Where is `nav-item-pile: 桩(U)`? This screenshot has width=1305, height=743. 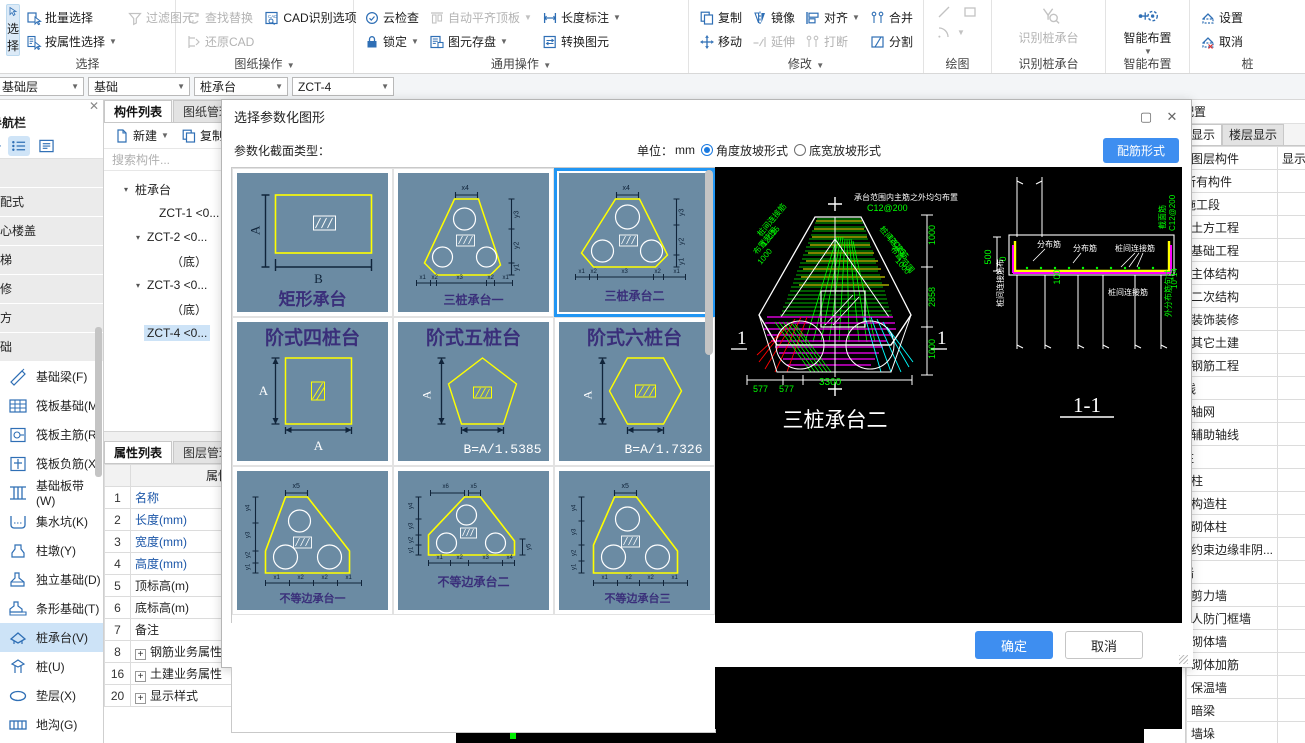
nav-item-pile: 桩(U) is located at coordinates (51, 666).